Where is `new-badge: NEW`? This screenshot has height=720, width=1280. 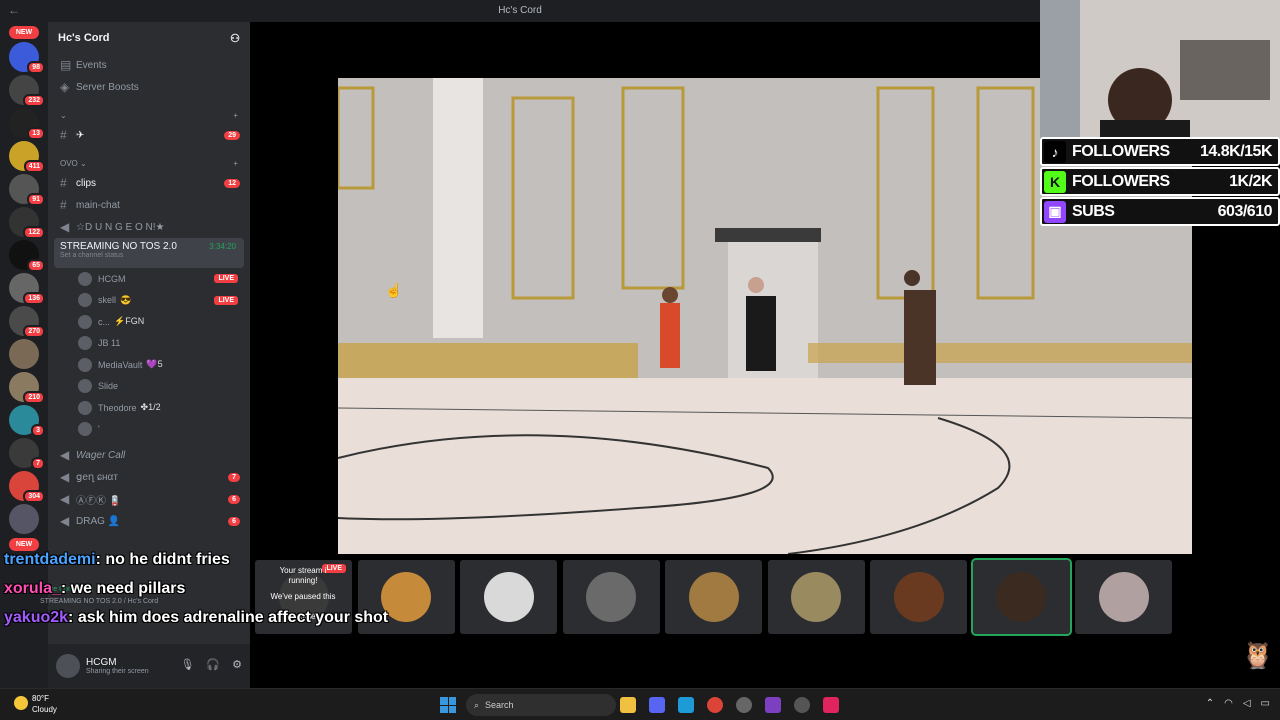
new-badge: NEW is located at coordinates (24, 32).